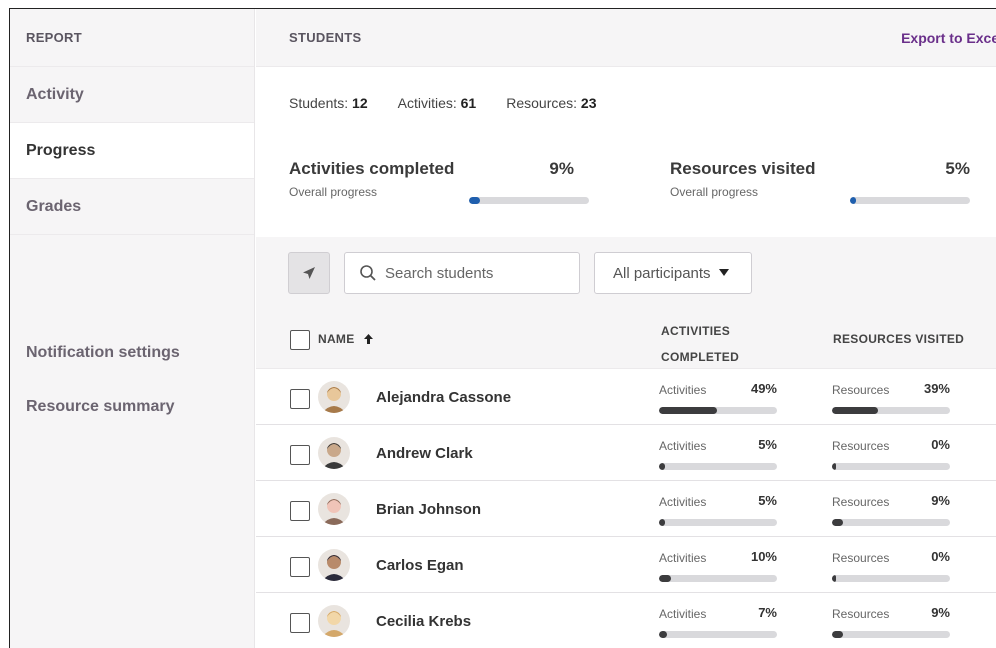 The width and height of the screenshot is (996, 648). Describe the element at coordinates (468, 103) in the screenshot. I see `activities-count-value: 61` at that location.